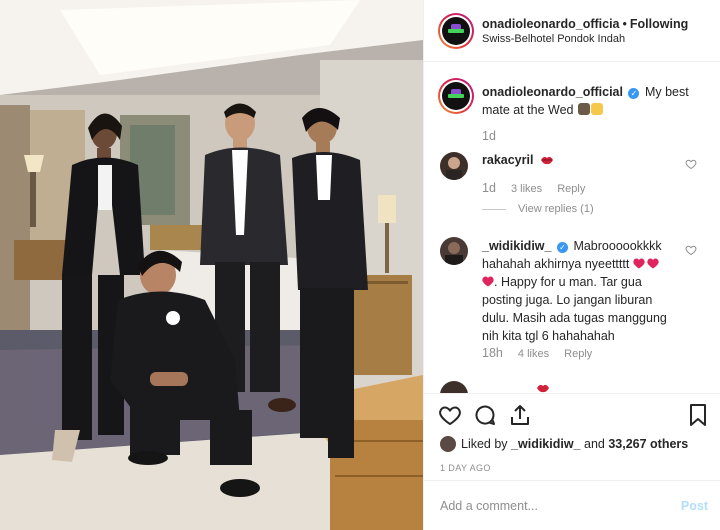 This screenshot has width=720, height=530. I want to click on comment-2-time: 18h, so click(492, 353).